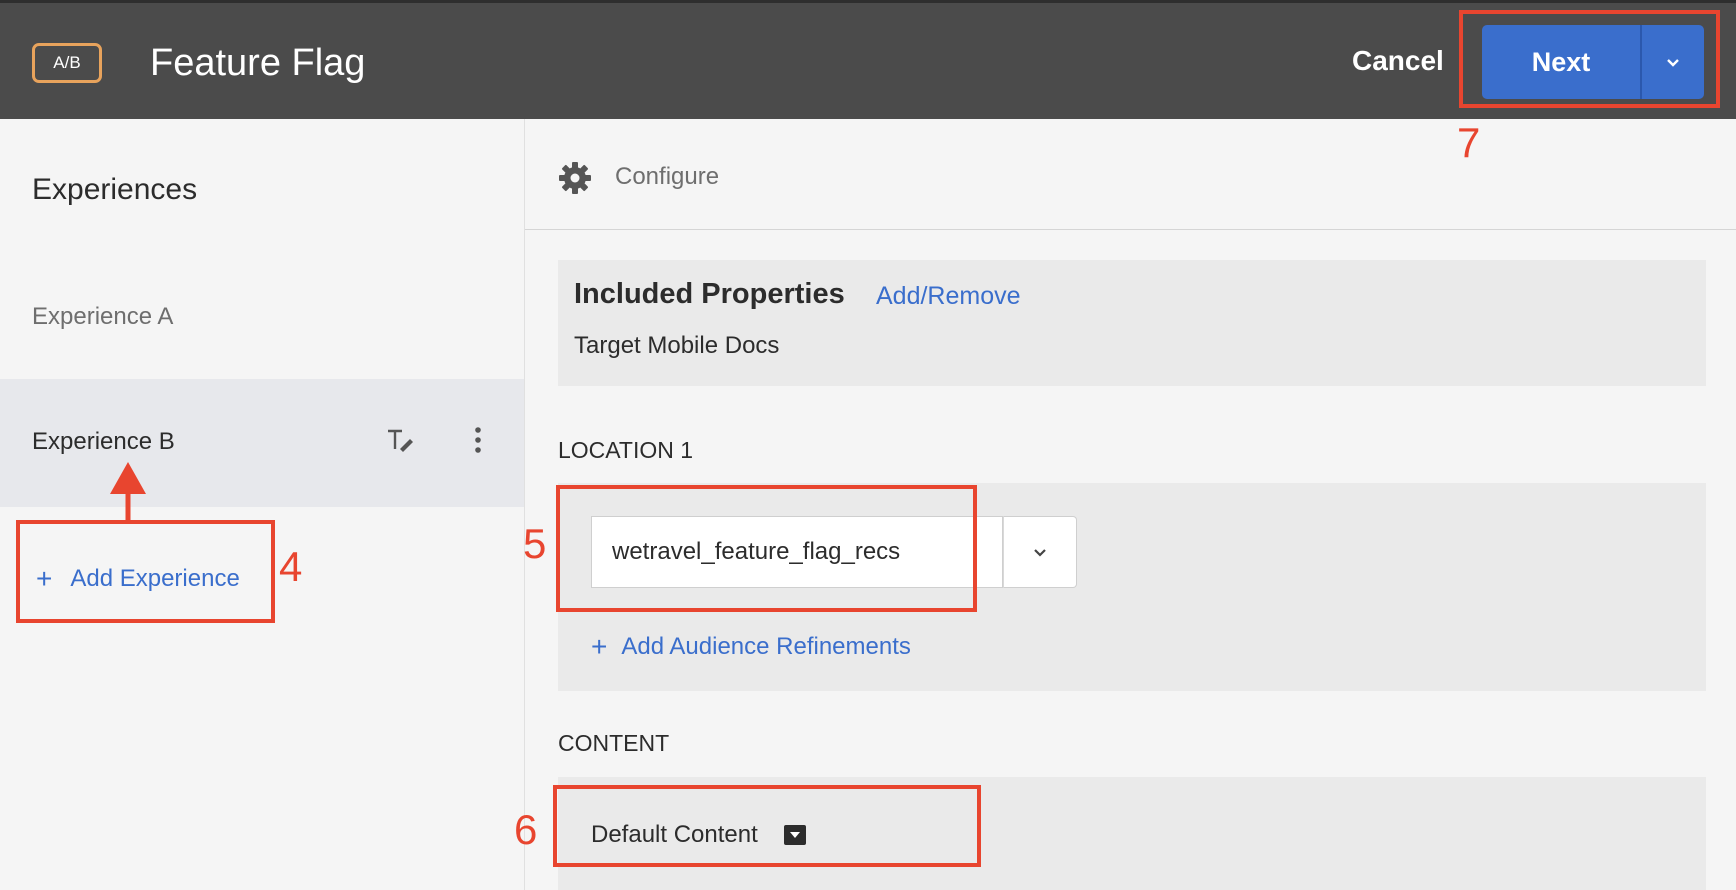 The image size is (1736, 890). I want to click on location-label: LOCATION 1, so click(626, 450).